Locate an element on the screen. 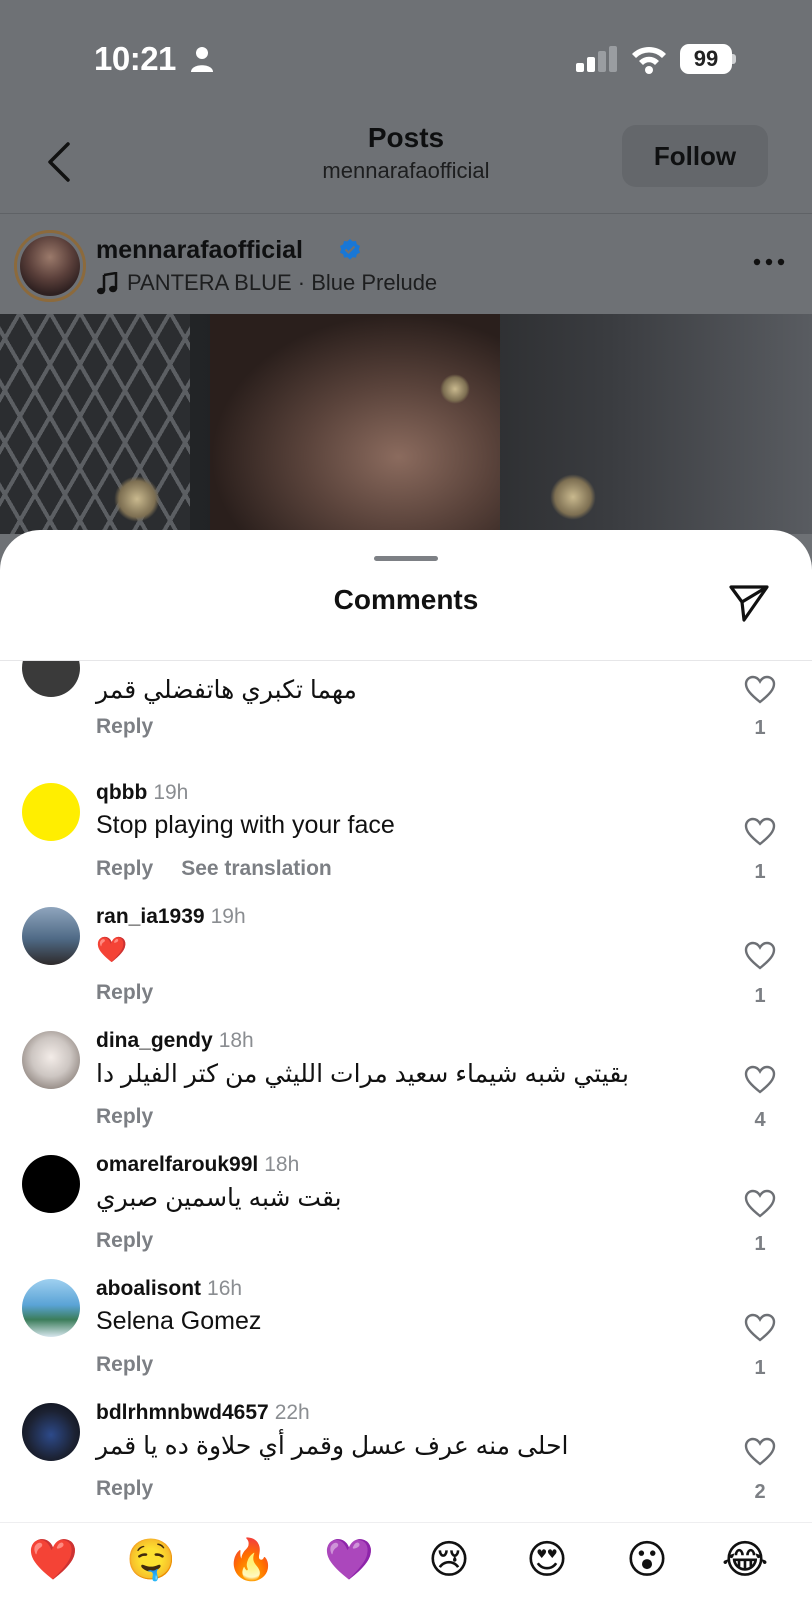  reaction-fire: 🔥 is located at coordinates (251, 1560).